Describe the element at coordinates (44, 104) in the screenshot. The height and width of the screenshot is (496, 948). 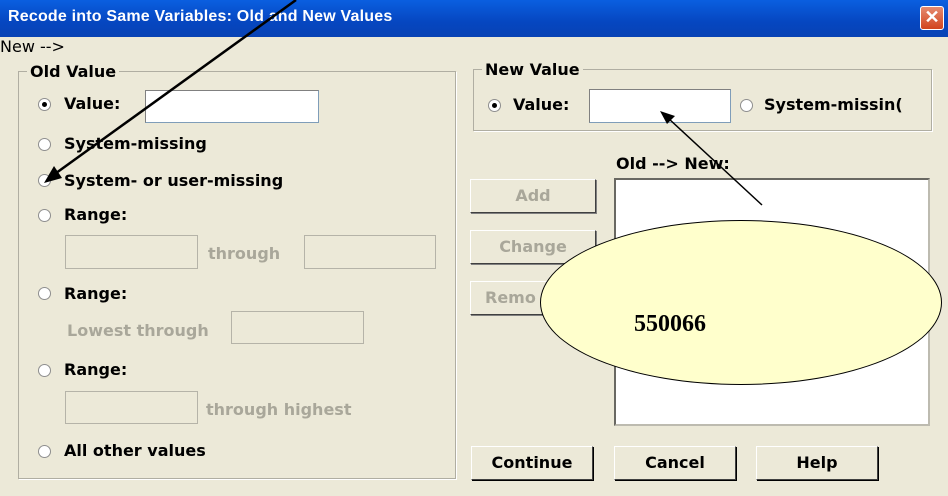
I see `old-value-radio` at that location.